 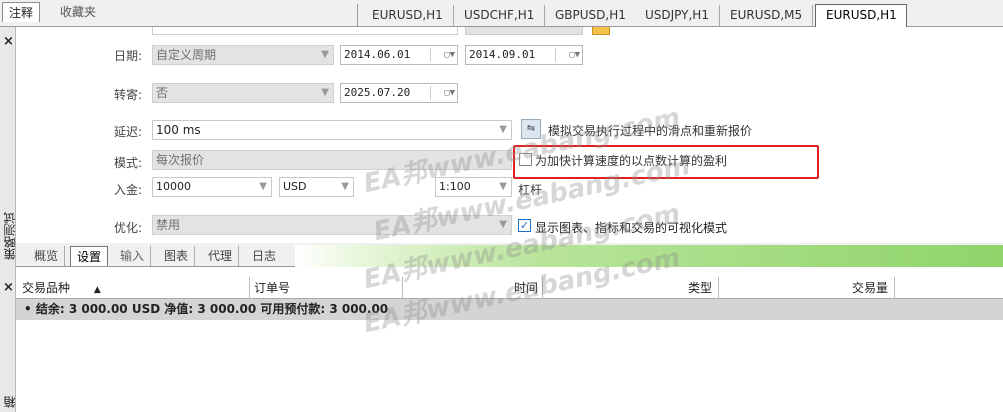 What do you see at coordinates (264, 256) in the screenshot?
I see `tab-journal: 日志` at bounding box center [264, 256].